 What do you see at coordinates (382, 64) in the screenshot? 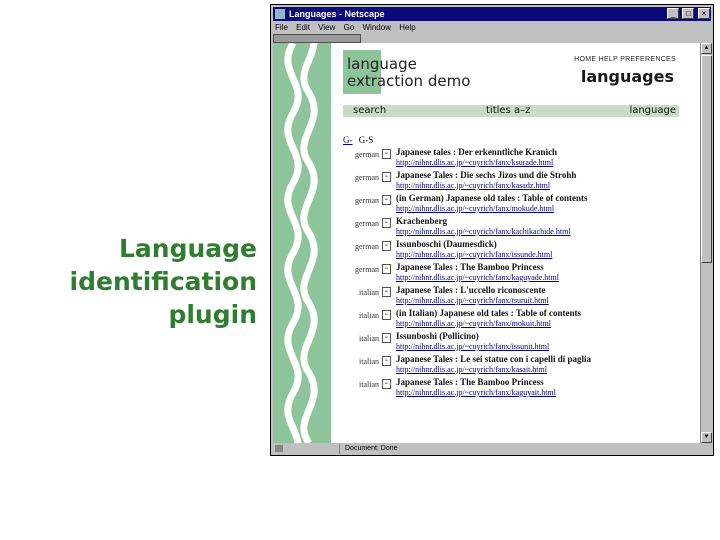
I see `site-title-line1: language` at bounding box center [382, 64].